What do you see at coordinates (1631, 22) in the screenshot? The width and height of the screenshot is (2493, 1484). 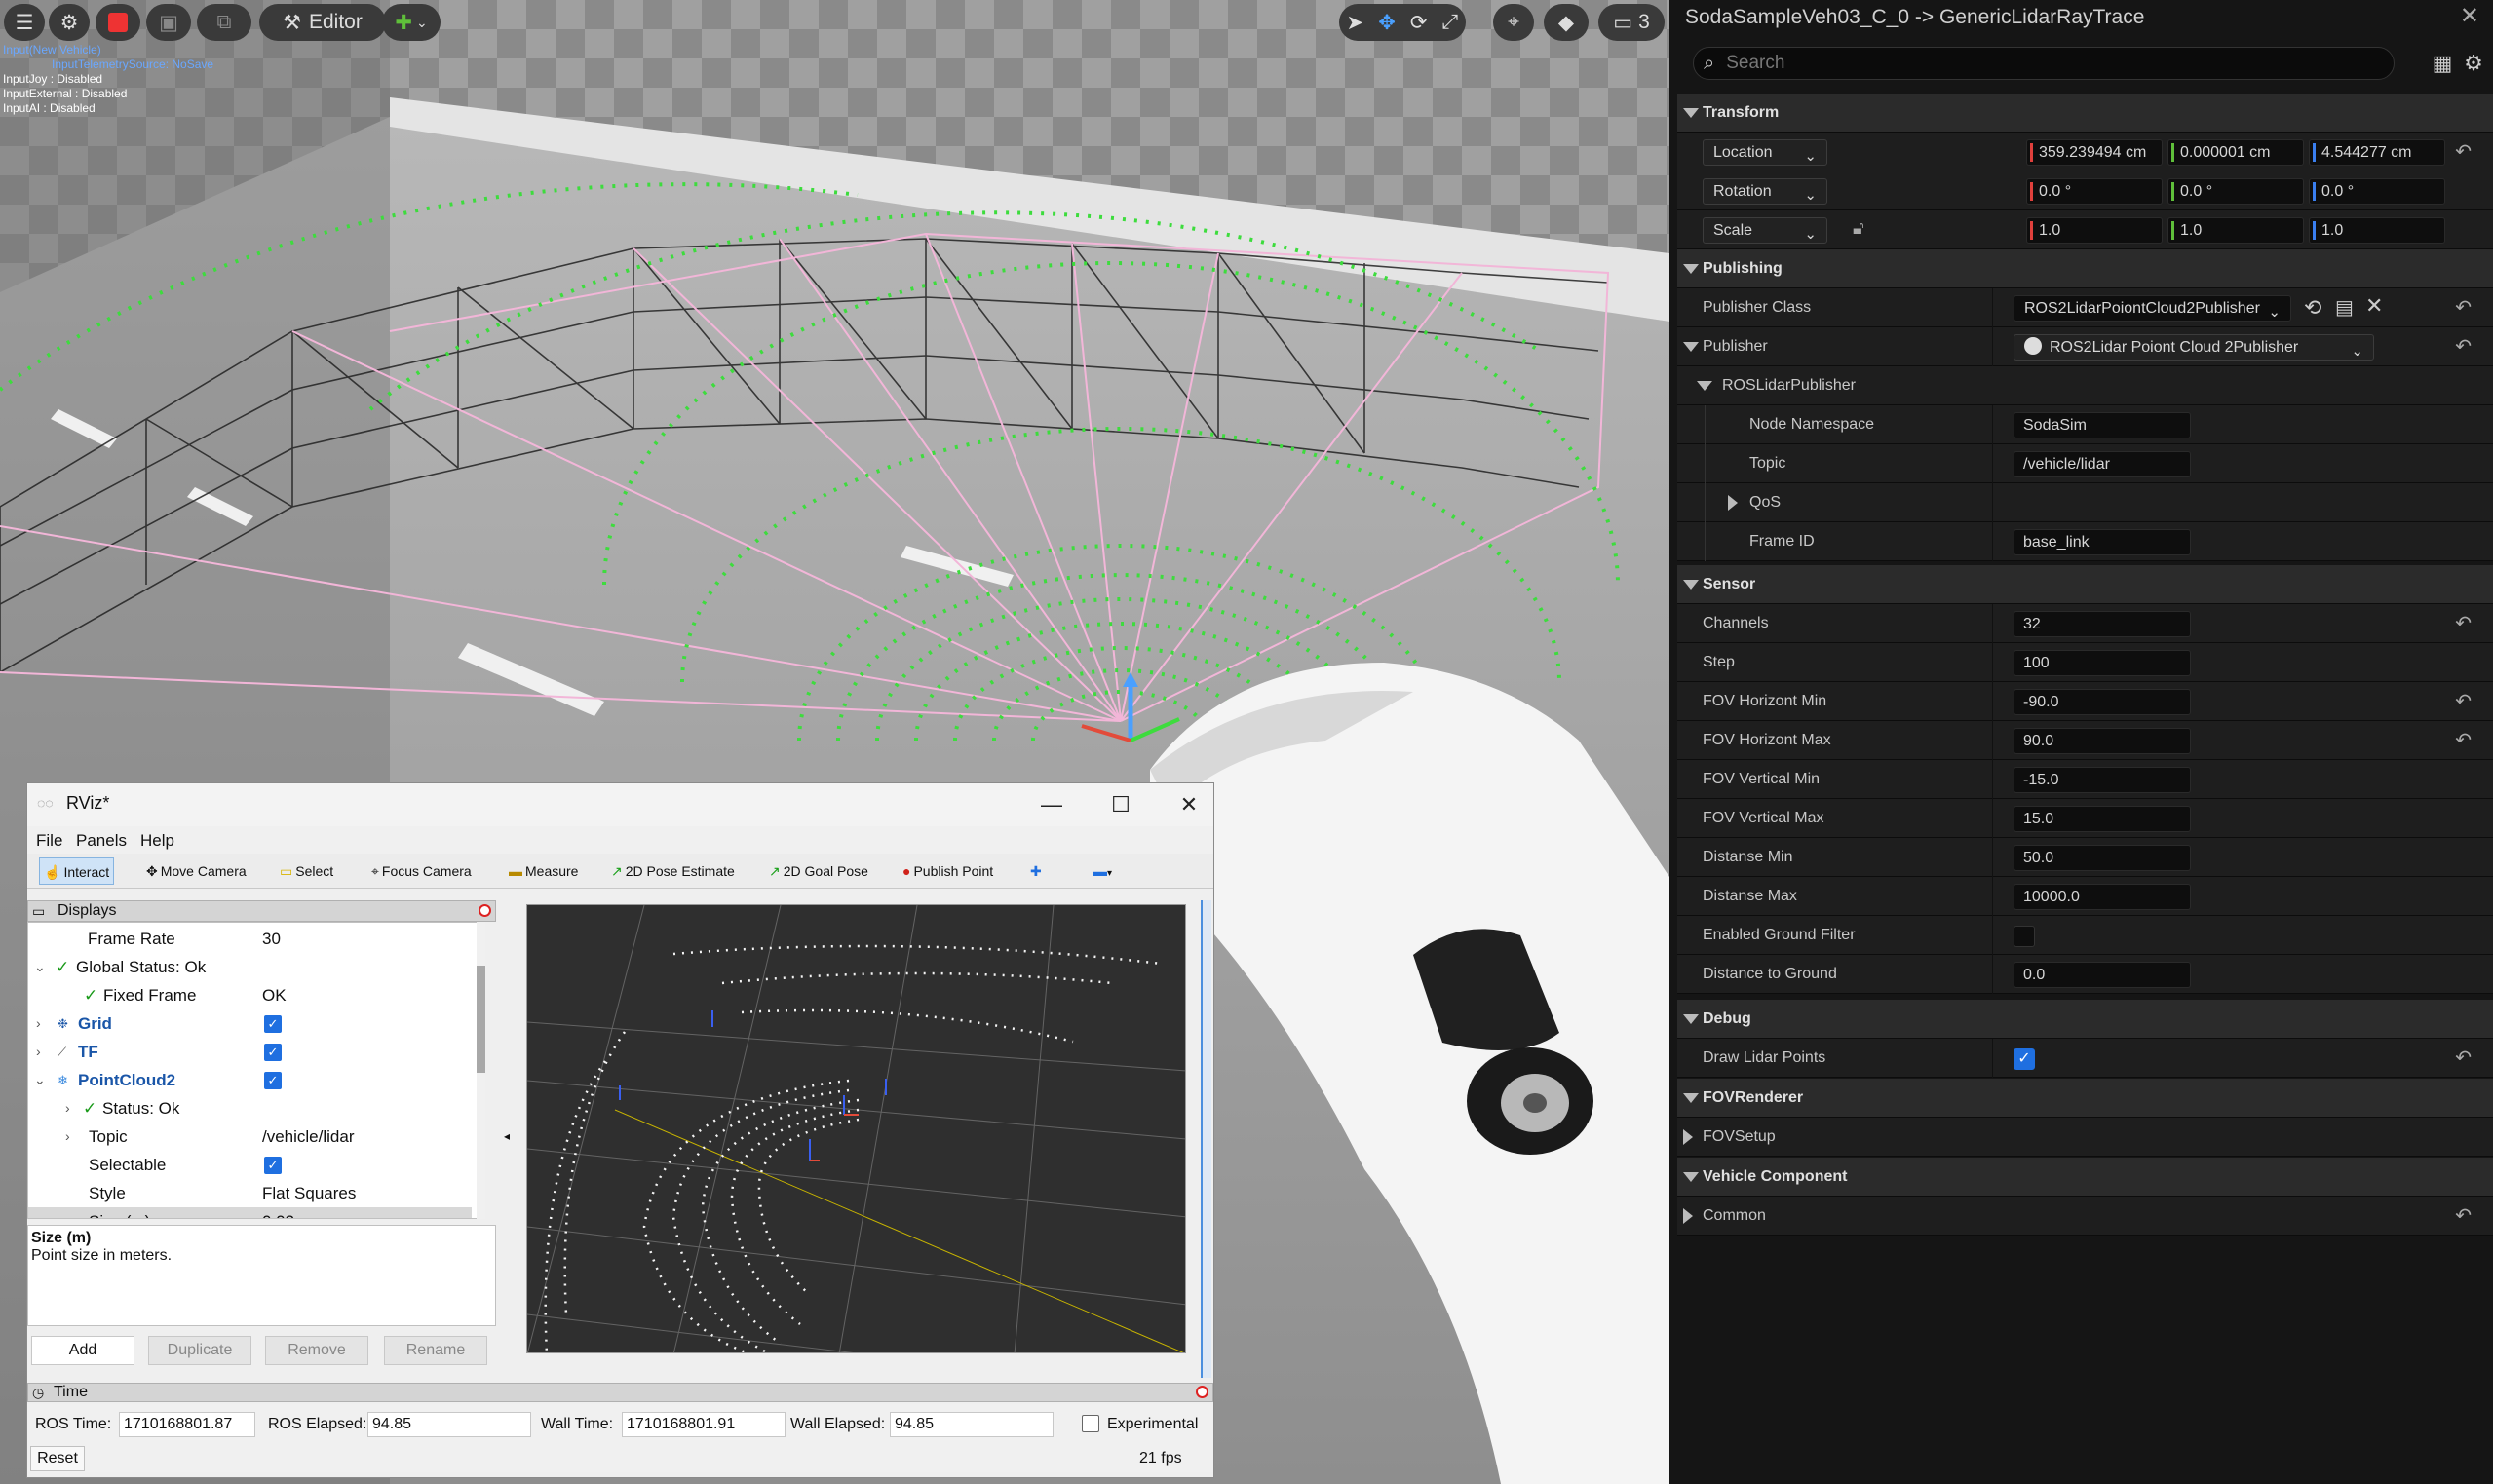 I see `camera-speed-button: ▭ 3` at bounding box center [1631, 22].